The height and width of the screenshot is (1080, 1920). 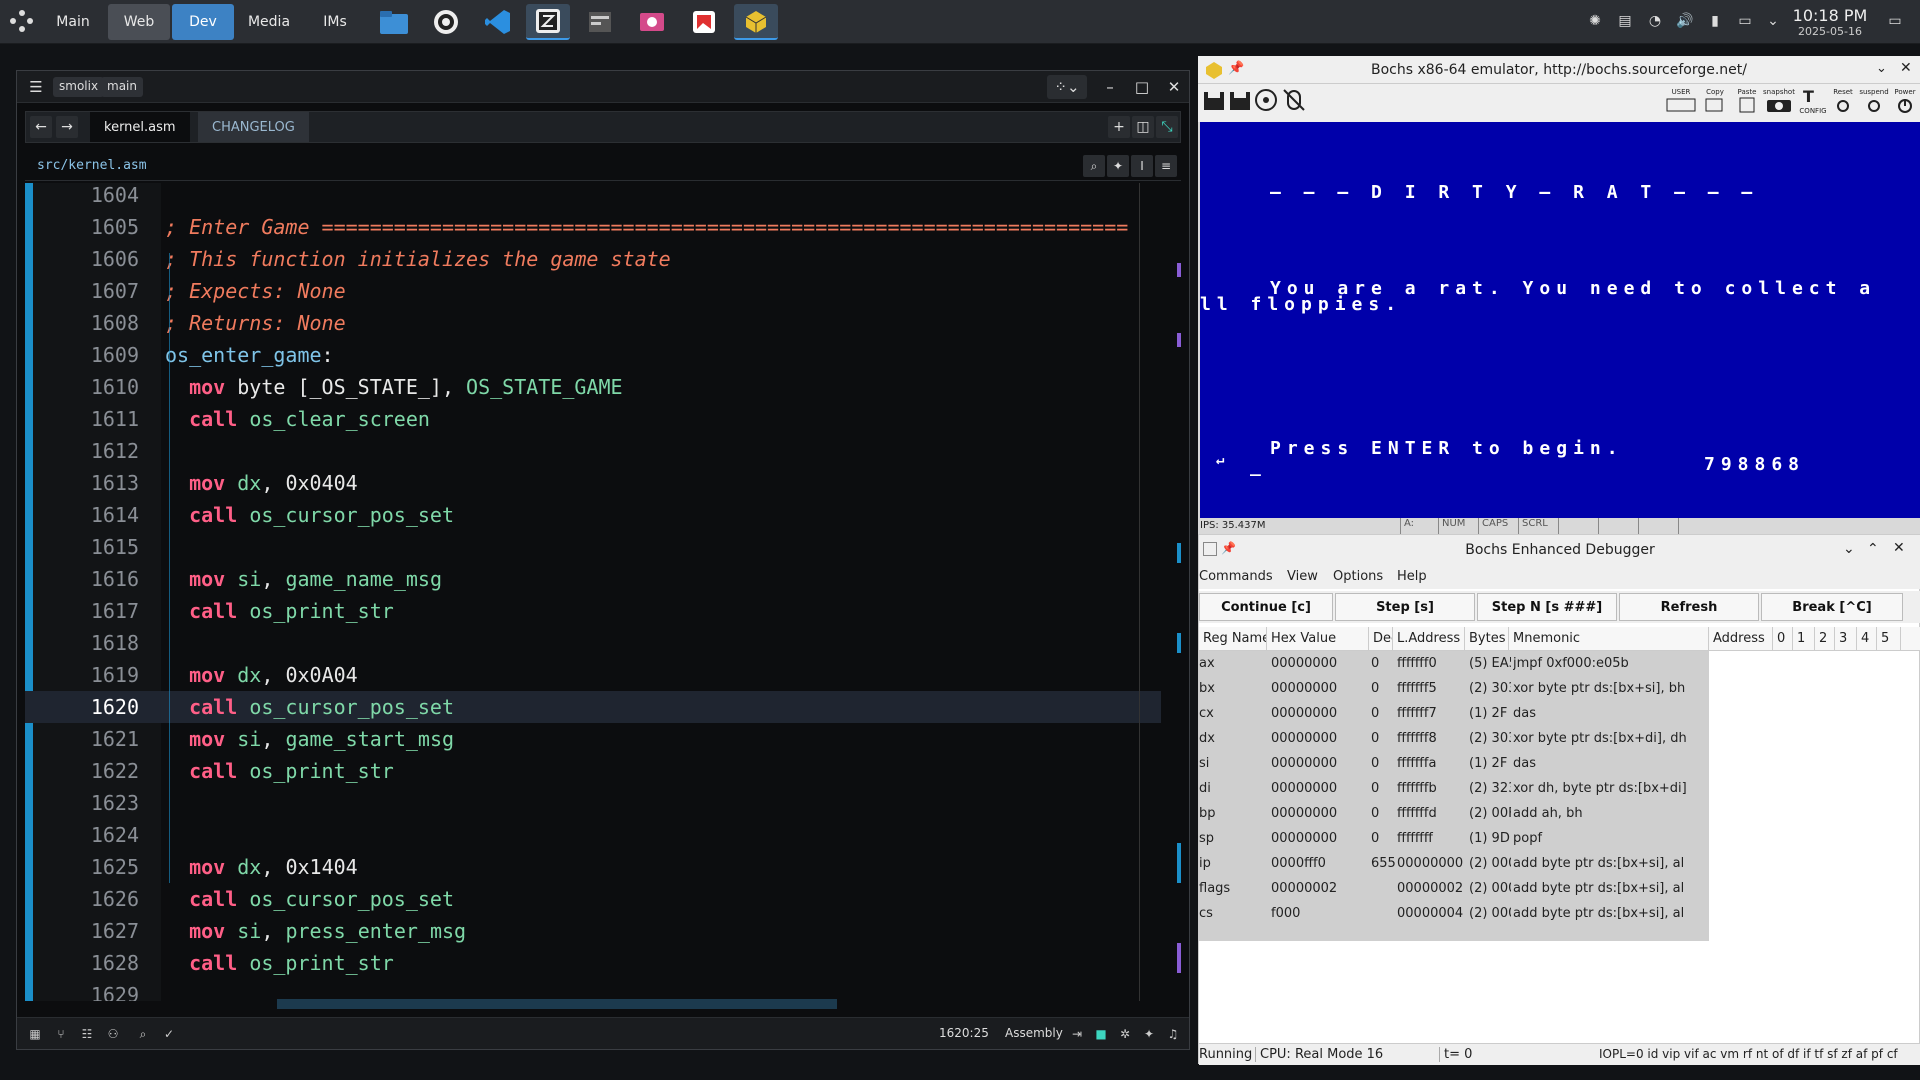 What do you see at coordinates (67, 127) in the screenshot?
I see `forward-icon: →` at bounding box center [67, 127].